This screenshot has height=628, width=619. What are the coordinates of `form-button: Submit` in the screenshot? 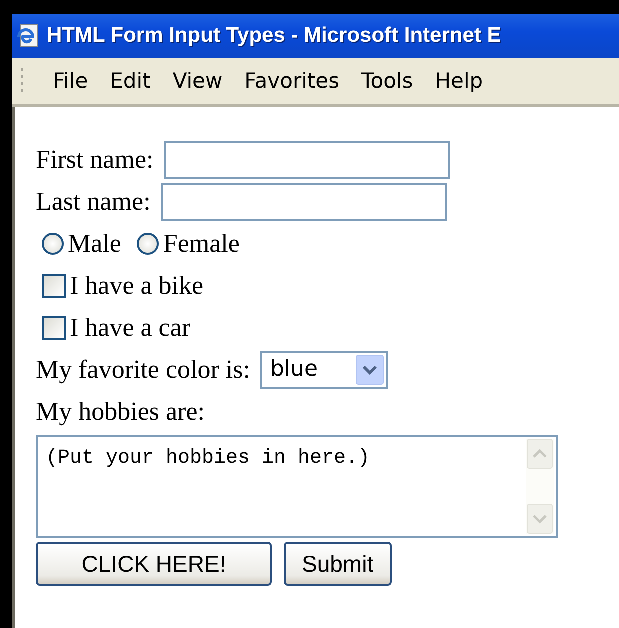 It's located at (338, 564).